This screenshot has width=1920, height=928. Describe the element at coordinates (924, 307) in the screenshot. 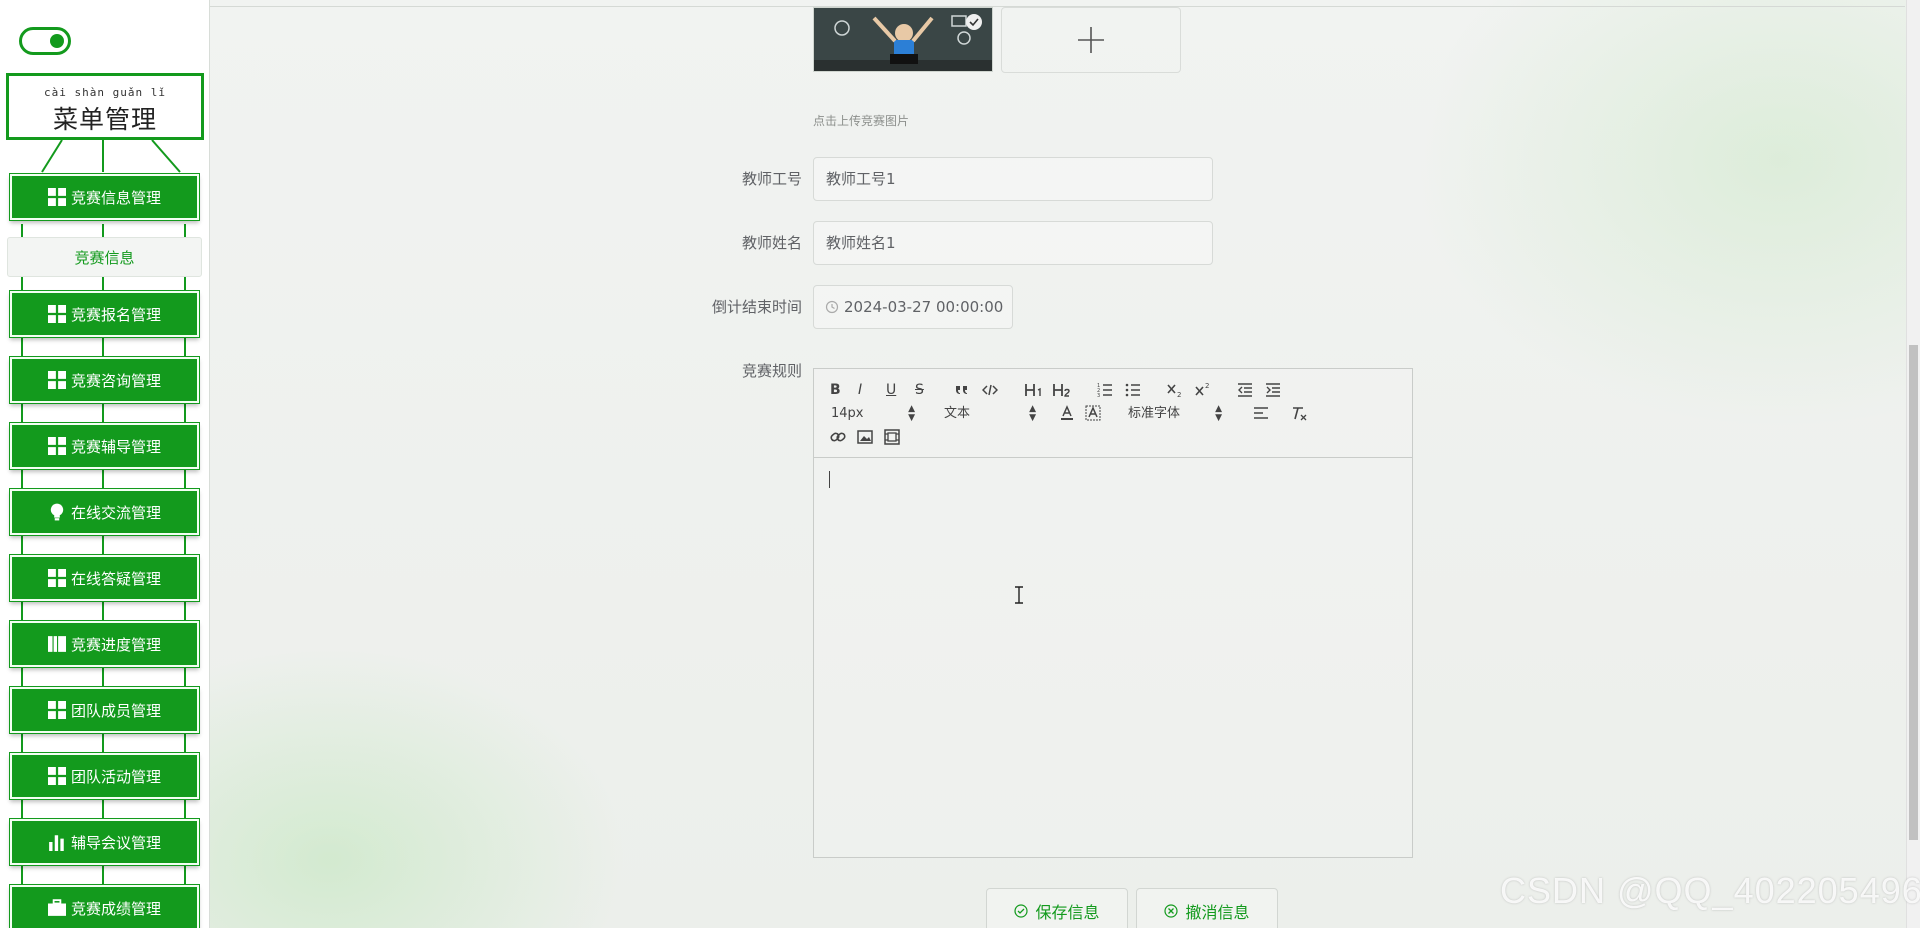

I see `countdown-end-time-value: 2024-03-27 00:00:00` at that location.